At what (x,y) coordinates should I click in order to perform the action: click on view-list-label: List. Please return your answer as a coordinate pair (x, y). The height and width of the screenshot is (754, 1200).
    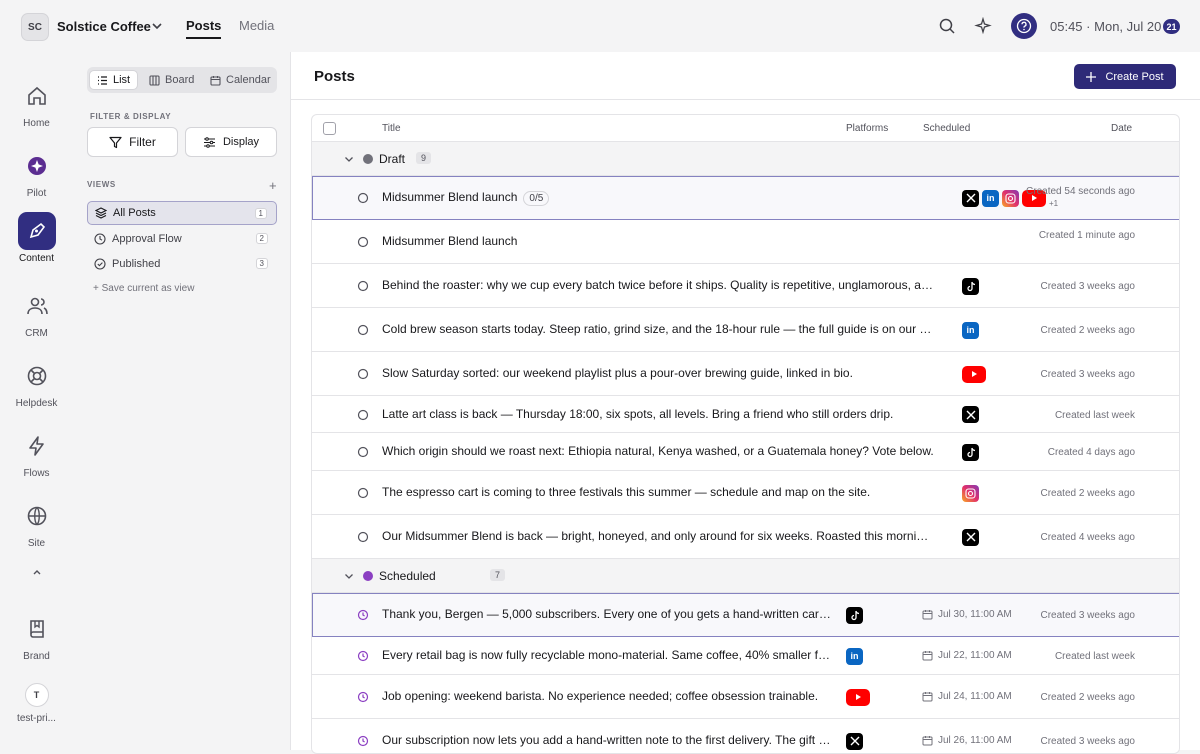
    Looking at the image, I should click on (122, 80).